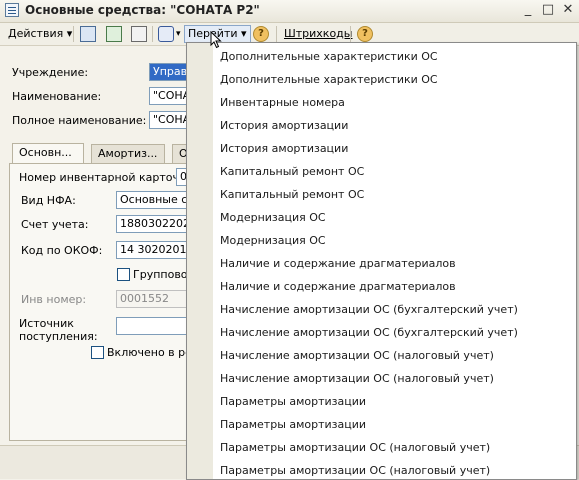 The width and height of the screenshot is (579, 480). What do you see at coordinates (108, 177) in the screenshot?
I see `card-number-label: Номер инвентарной карточки:` at bounding box center [108, 177].